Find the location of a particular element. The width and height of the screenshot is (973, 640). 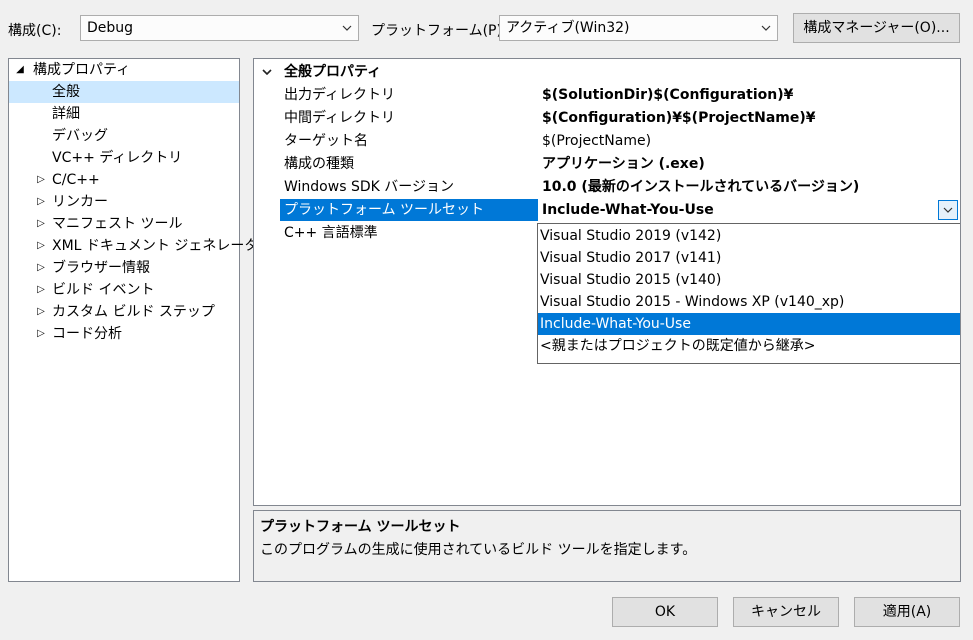

category-title: 全般プロパティ is located at coordinates (333, 72).